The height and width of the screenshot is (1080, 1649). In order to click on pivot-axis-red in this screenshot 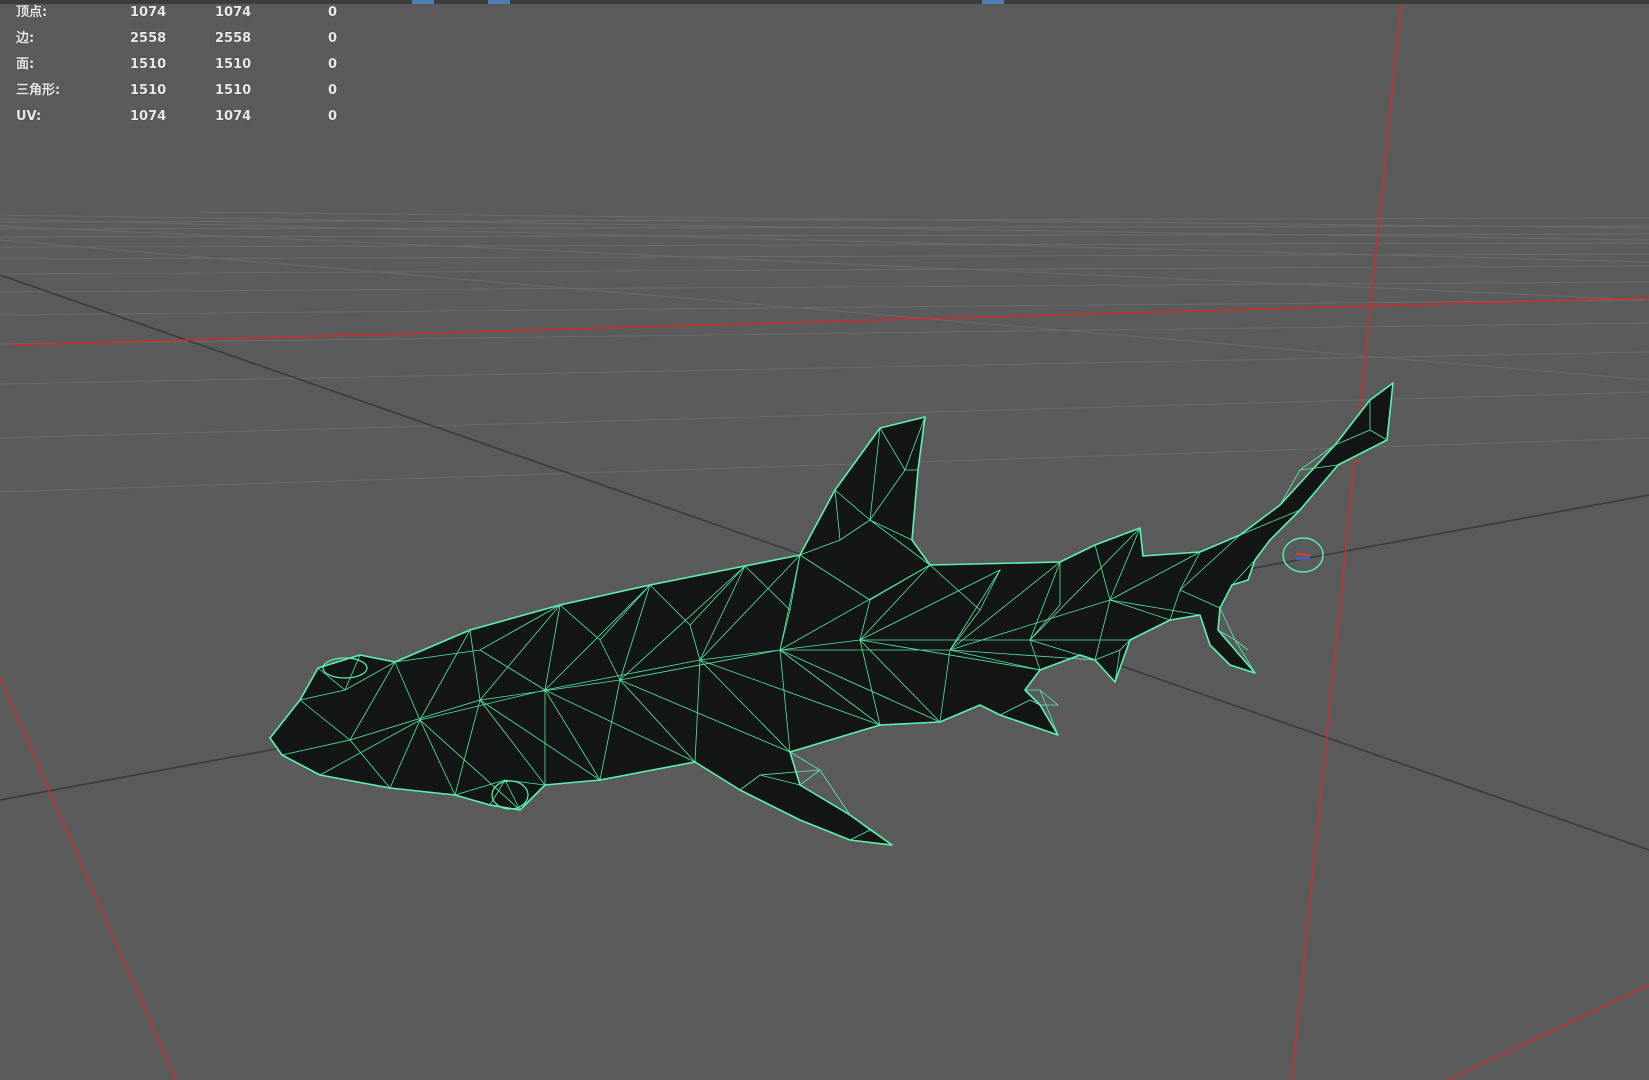, I will do `click(1303, 554)`.